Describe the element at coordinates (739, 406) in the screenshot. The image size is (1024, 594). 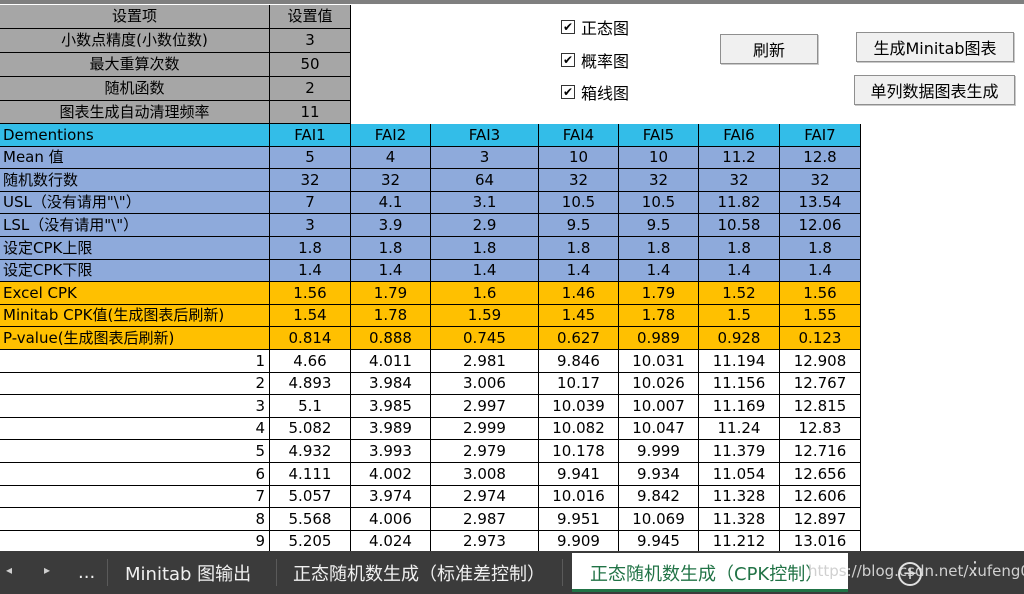
I see `grid-cell: 11.169` at that location.